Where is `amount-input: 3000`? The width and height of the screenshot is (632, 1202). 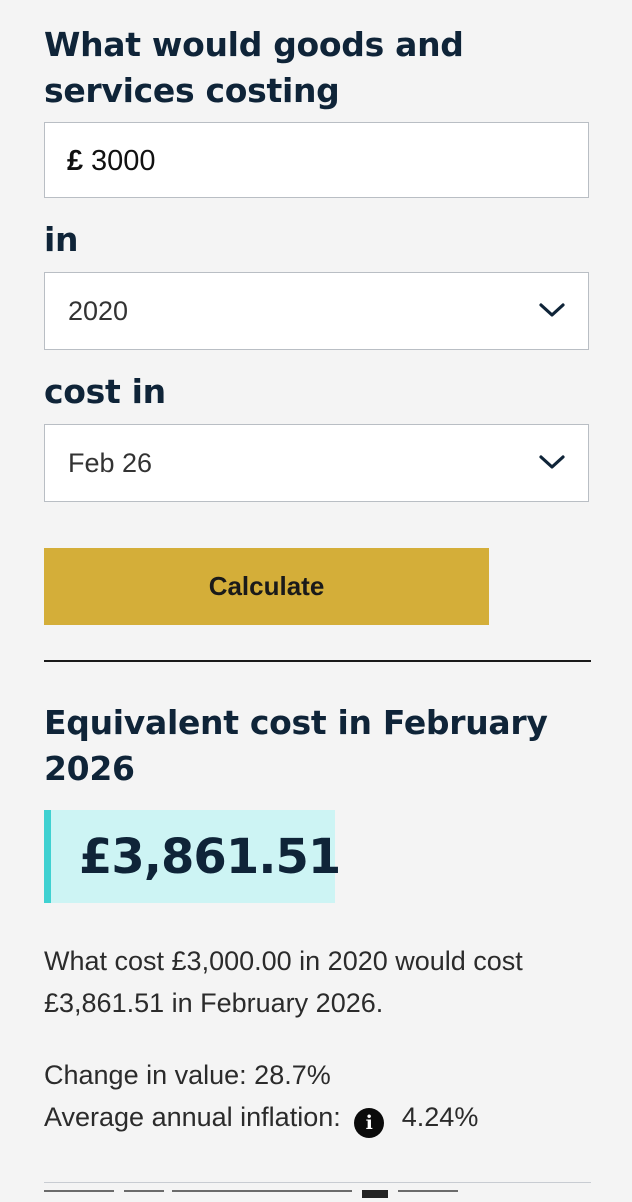
amount-input: 3000 is located at coordinates (123, 161).